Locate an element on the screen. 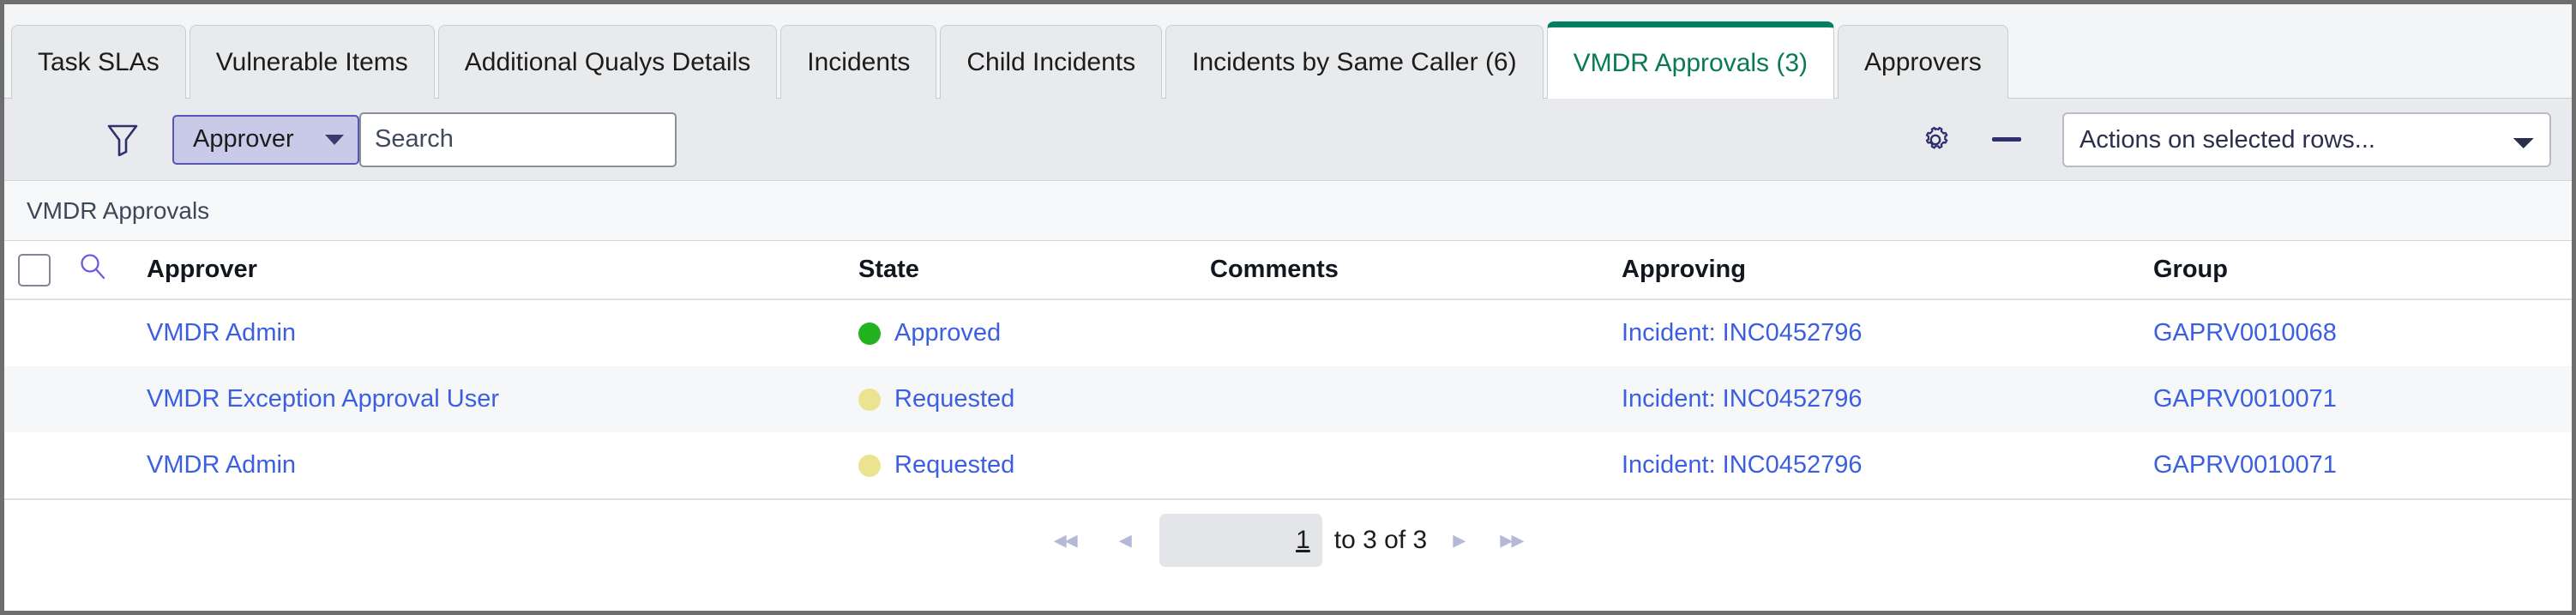 Image resolution: width=2576 pixels, height=615 pixels. column-header-label: Approver is located at coordinates (202, 269).